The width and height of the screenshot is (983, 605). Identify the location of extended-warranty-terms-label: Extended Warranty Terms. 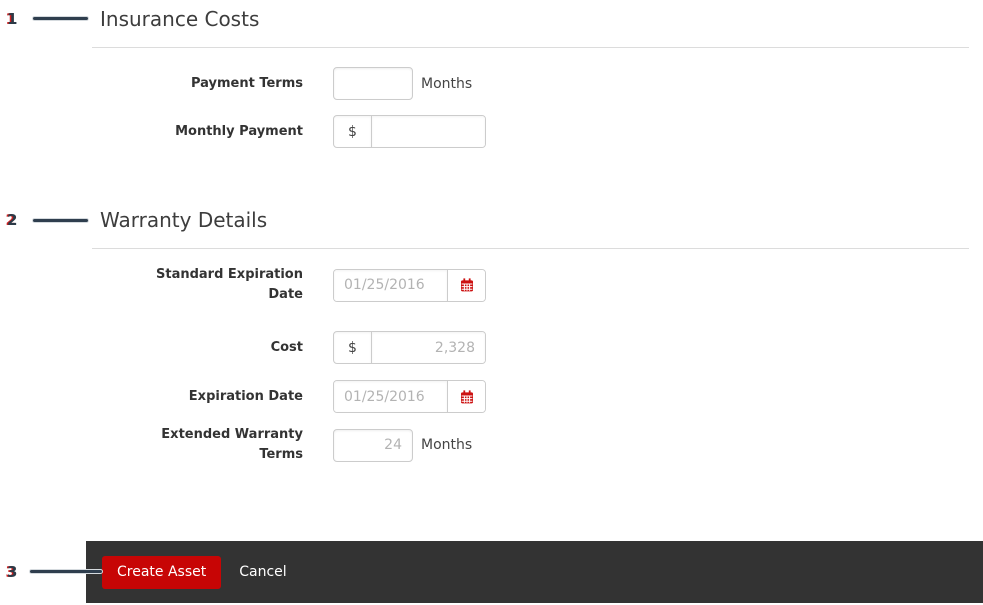
(232, 444).